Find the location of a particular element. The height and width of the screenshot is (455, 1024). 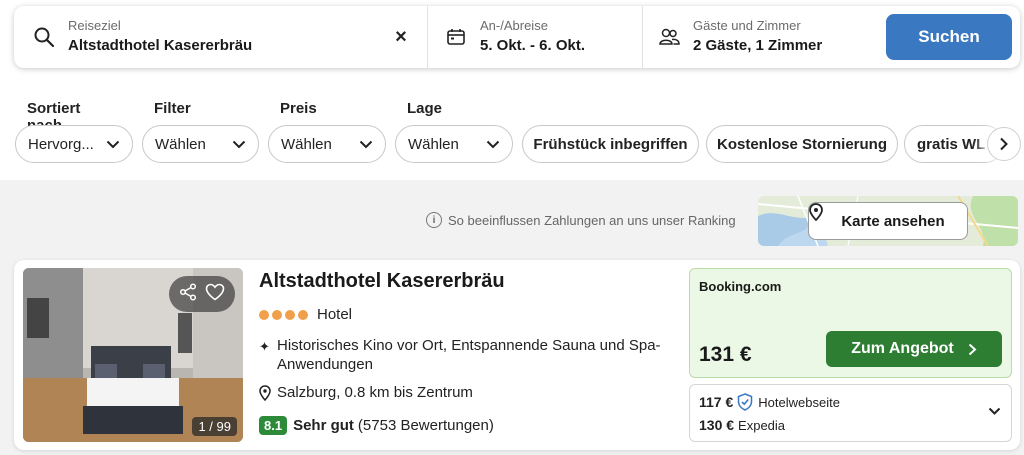

rating-word: Sehr gut is located at coordinates (323, 425).